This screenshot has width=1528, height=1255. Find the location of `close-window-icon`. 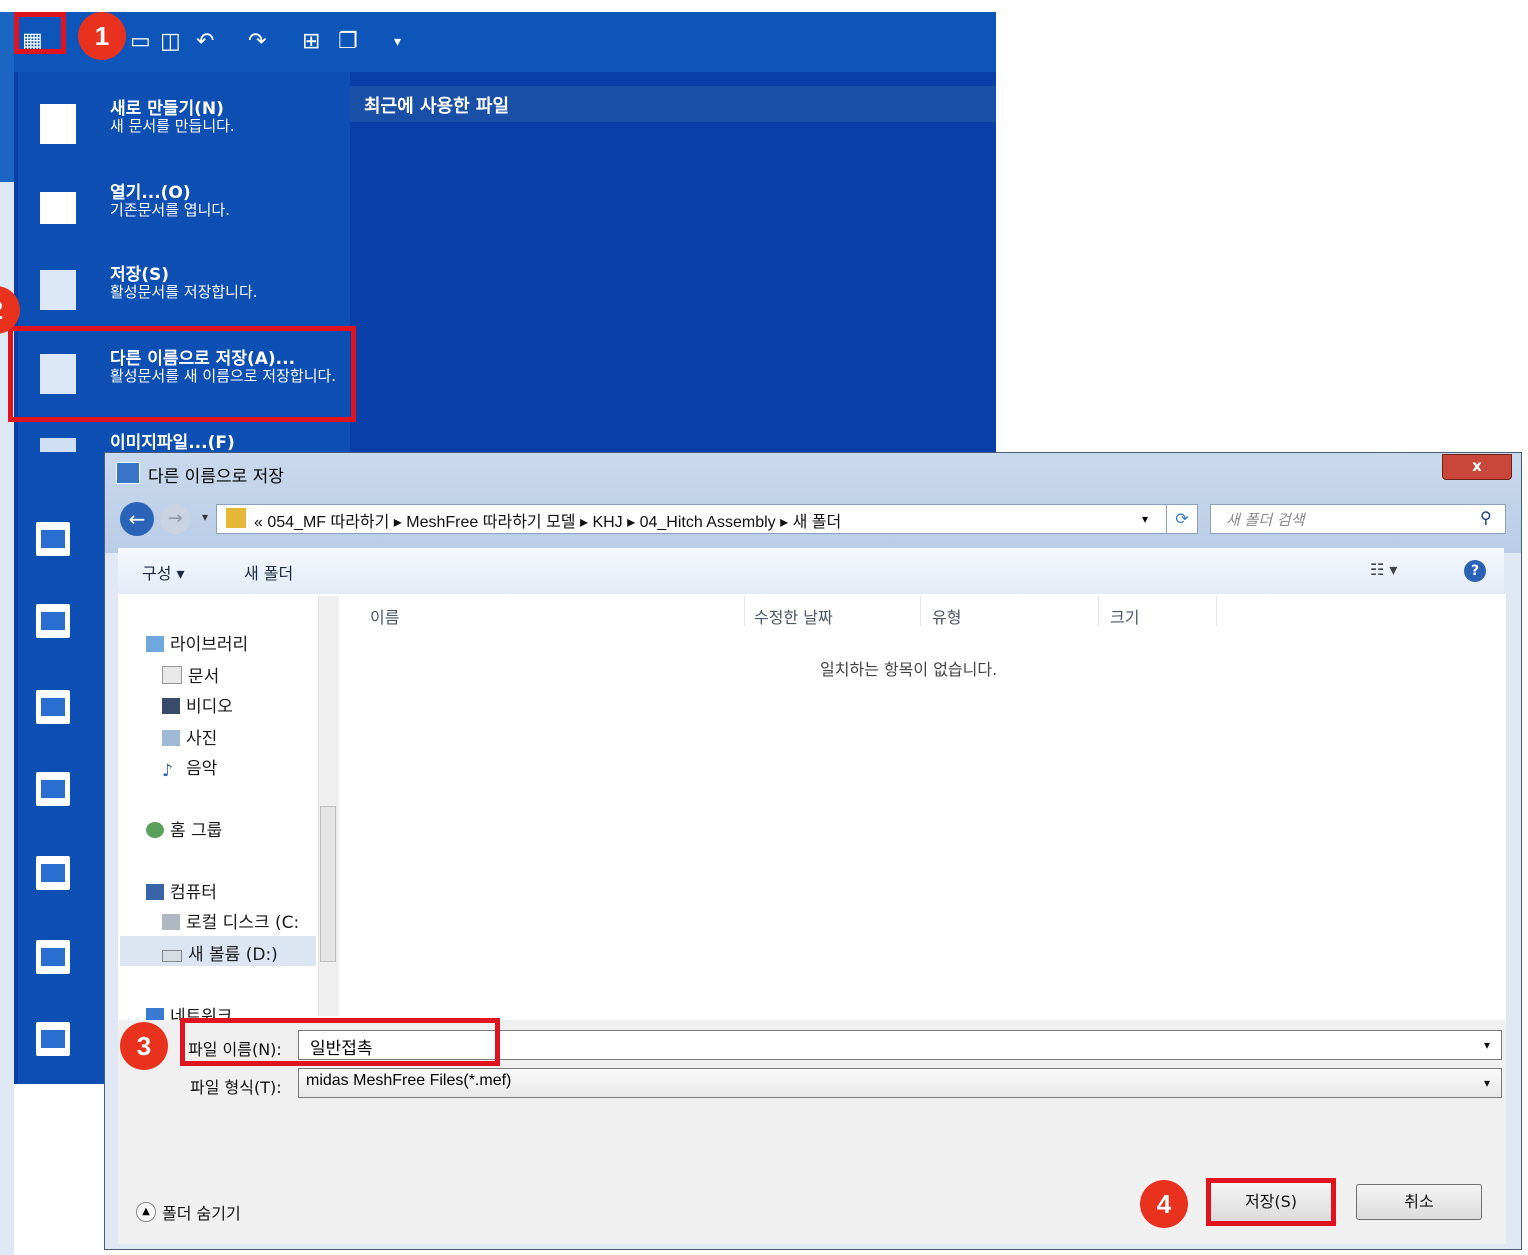

close-window-icon is located at coordinates (53, 1039).